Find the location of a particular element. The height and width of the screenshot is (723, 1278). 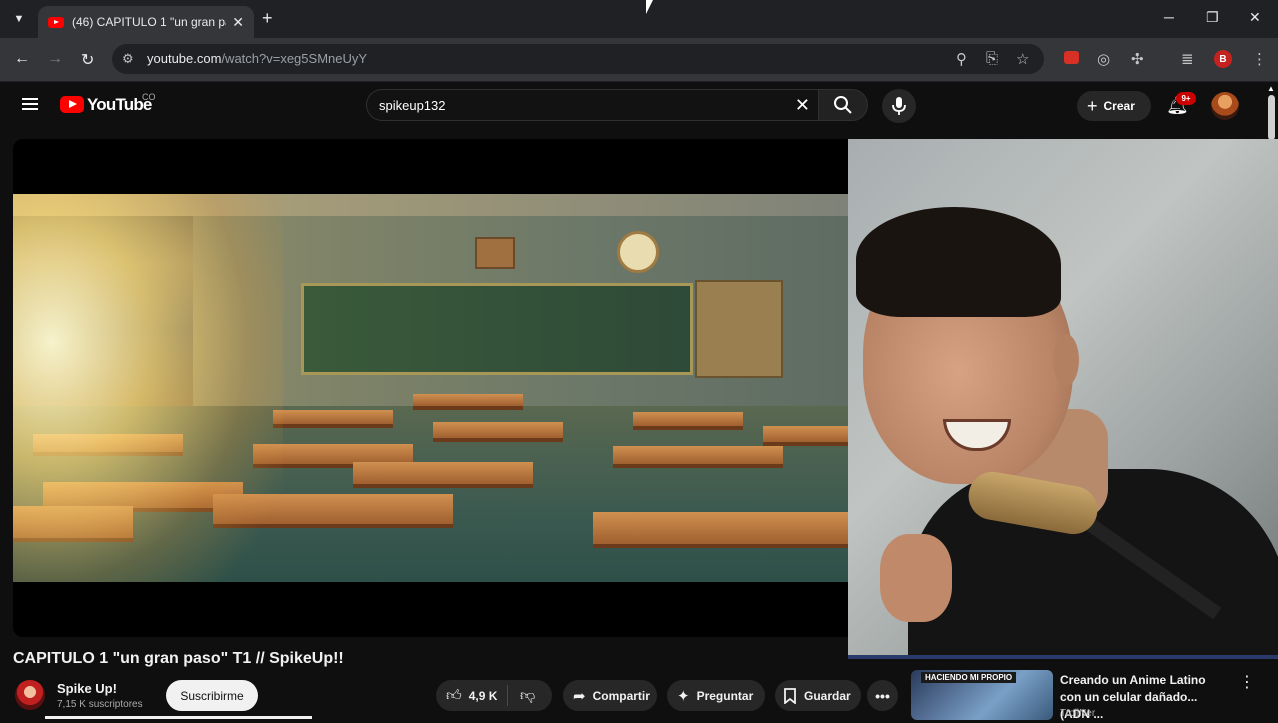

player-letterbox-bottom is located at coordinates (430, 609).